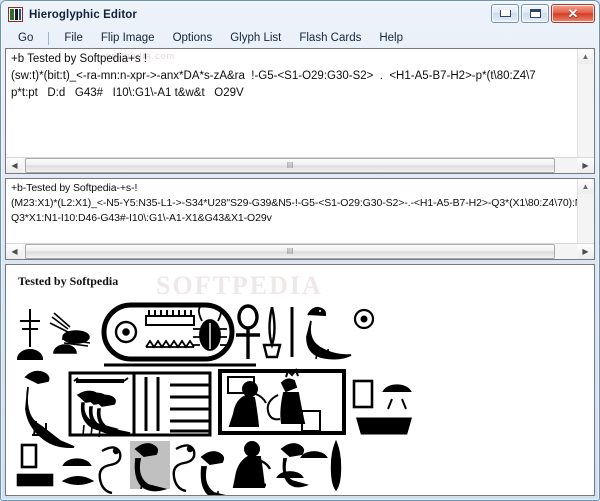  I want to click on manuel-line-1: +b-Tested by Softpedia-+s-!, so click(74, 188).